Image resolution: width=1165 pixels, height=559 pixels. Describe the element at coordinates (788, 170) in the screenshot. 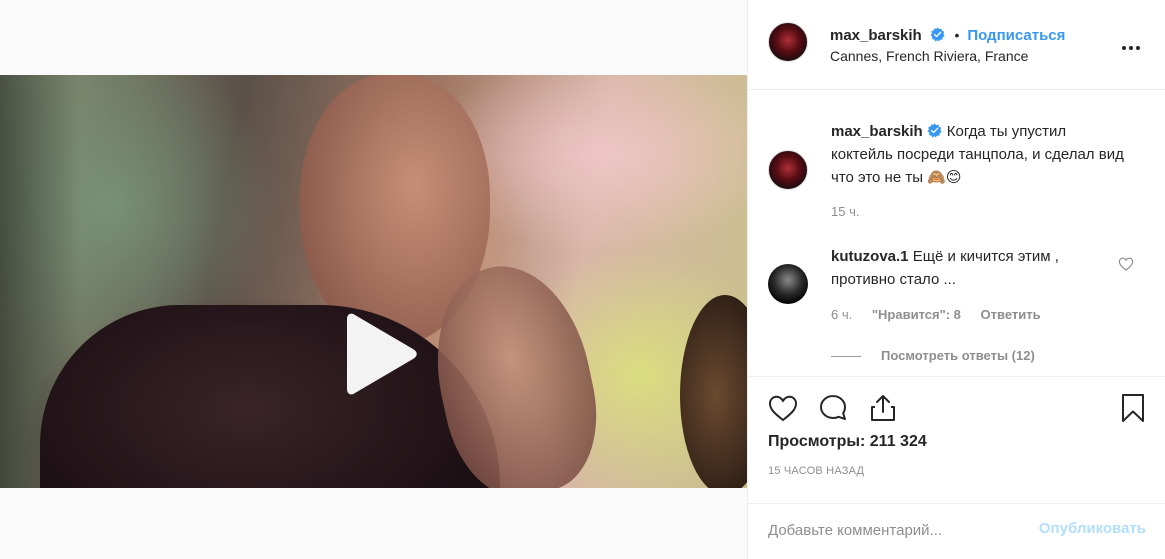

I see `caption-avatar` at that location.